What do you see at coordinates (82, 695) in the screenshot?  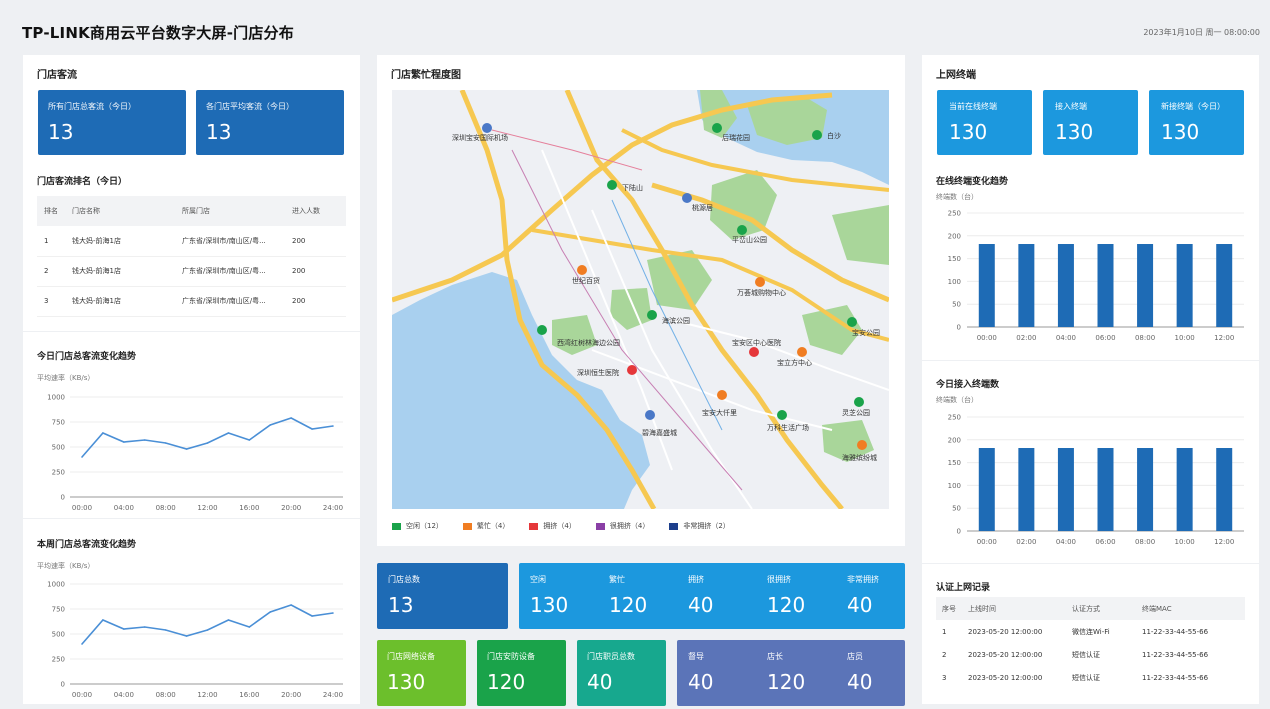 I see `x-tick-label: 00:00` at bounding box center [82, 695].